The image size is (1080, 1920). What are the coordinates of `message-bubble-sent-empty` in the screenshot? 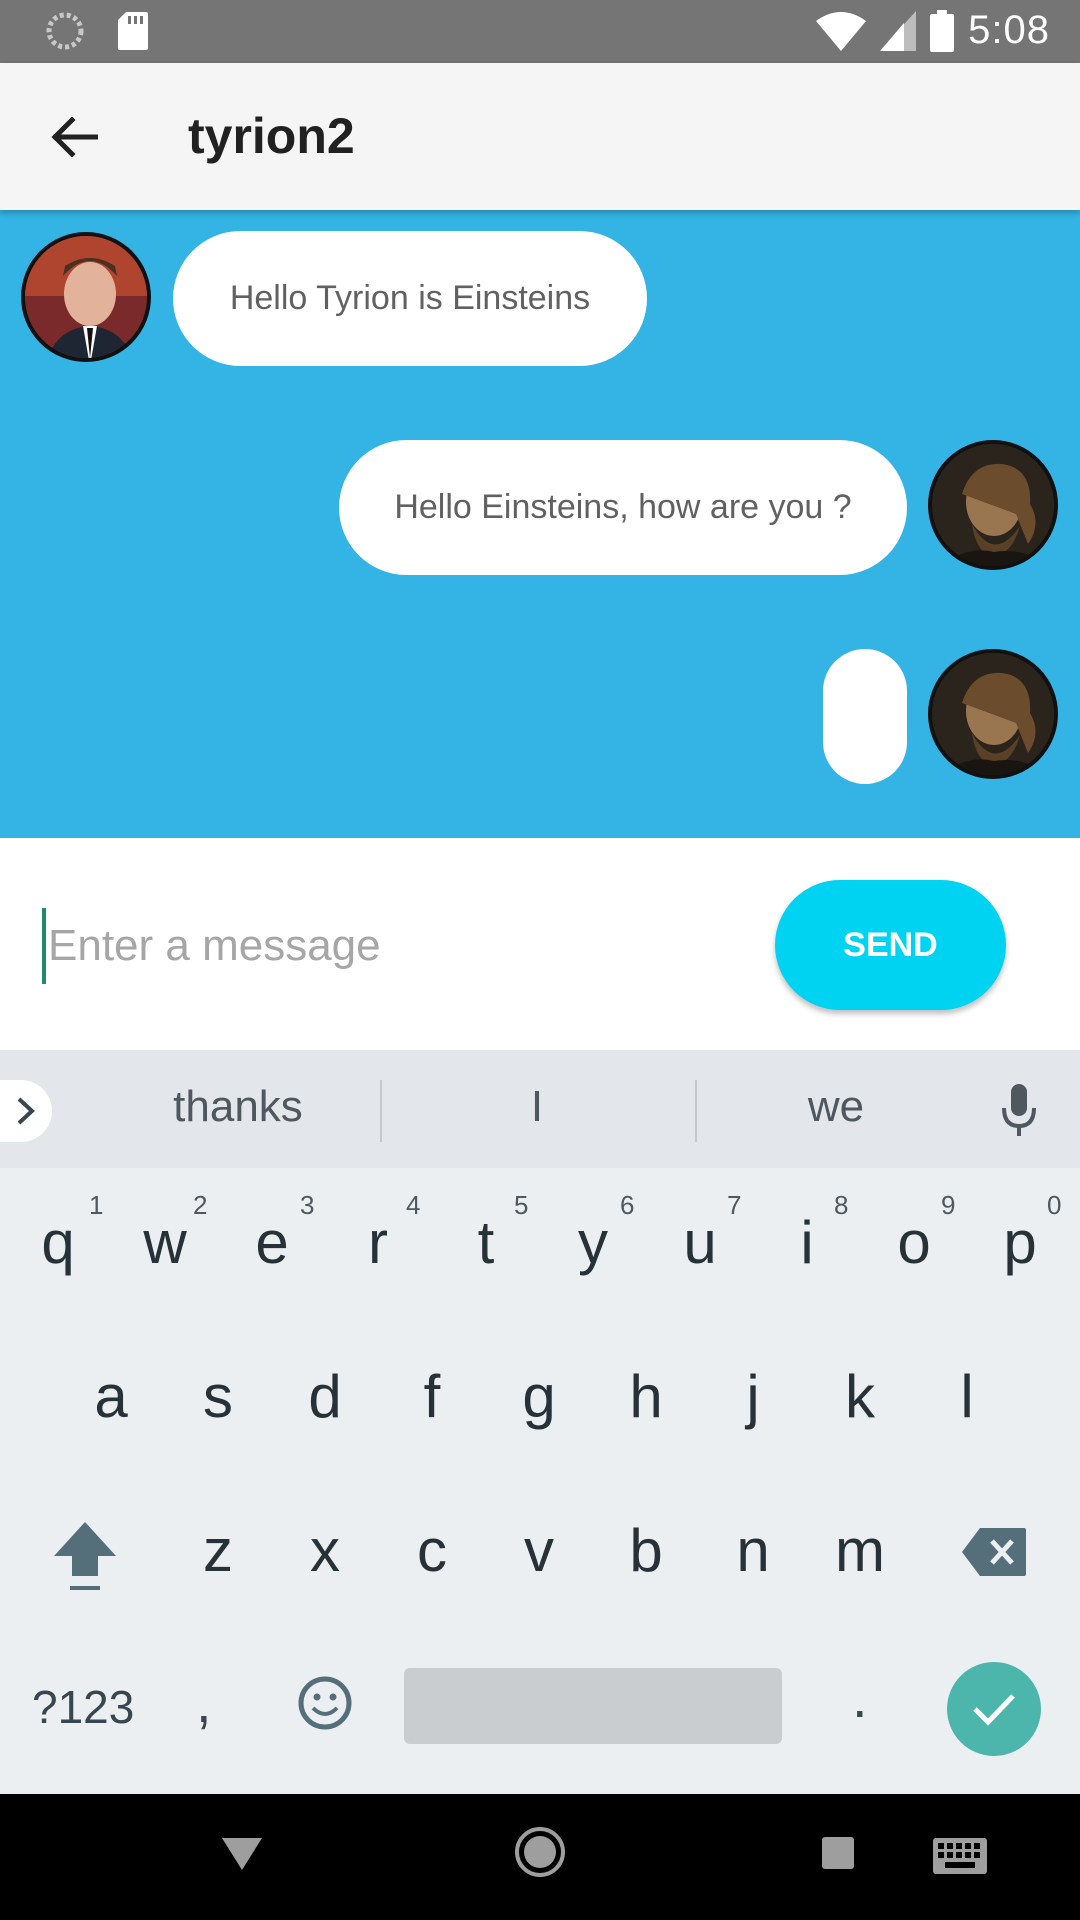 It's located at (865, 716).